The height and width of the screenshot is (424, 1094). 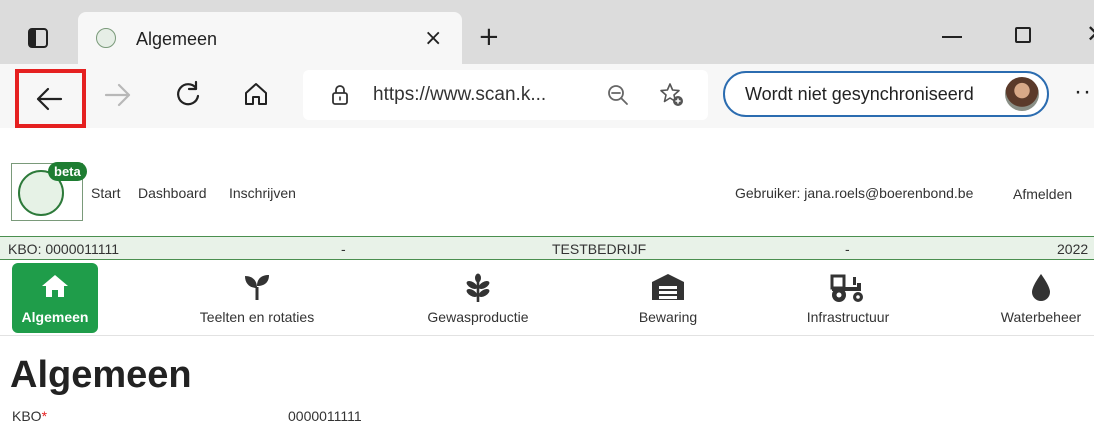 I want to click on page-title: Algemeen, so click(x=101, y=375).